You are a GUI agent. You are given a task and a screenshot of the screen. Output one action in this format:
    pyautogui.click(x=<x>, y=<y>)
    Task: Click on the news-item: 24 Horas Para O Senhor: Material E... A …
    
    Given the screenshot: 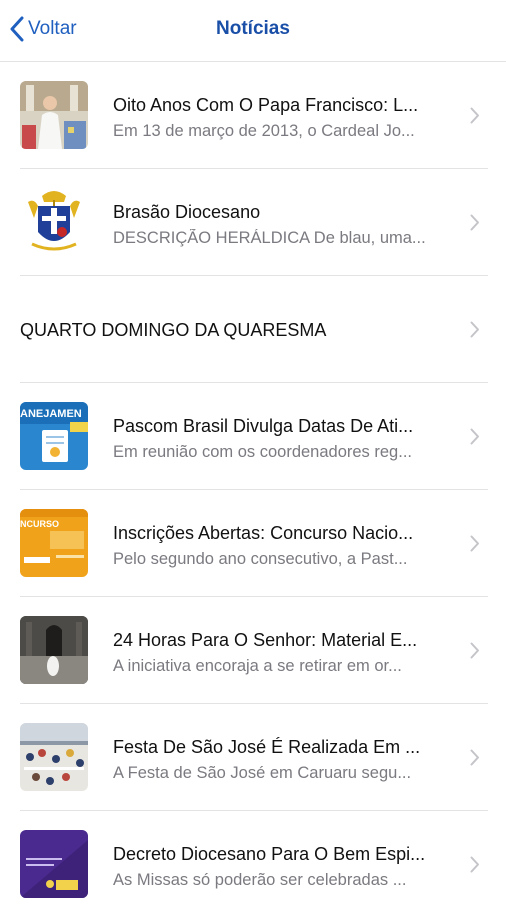 What is the action you would take?
    pyautogui.click(x=253, y=650)
    